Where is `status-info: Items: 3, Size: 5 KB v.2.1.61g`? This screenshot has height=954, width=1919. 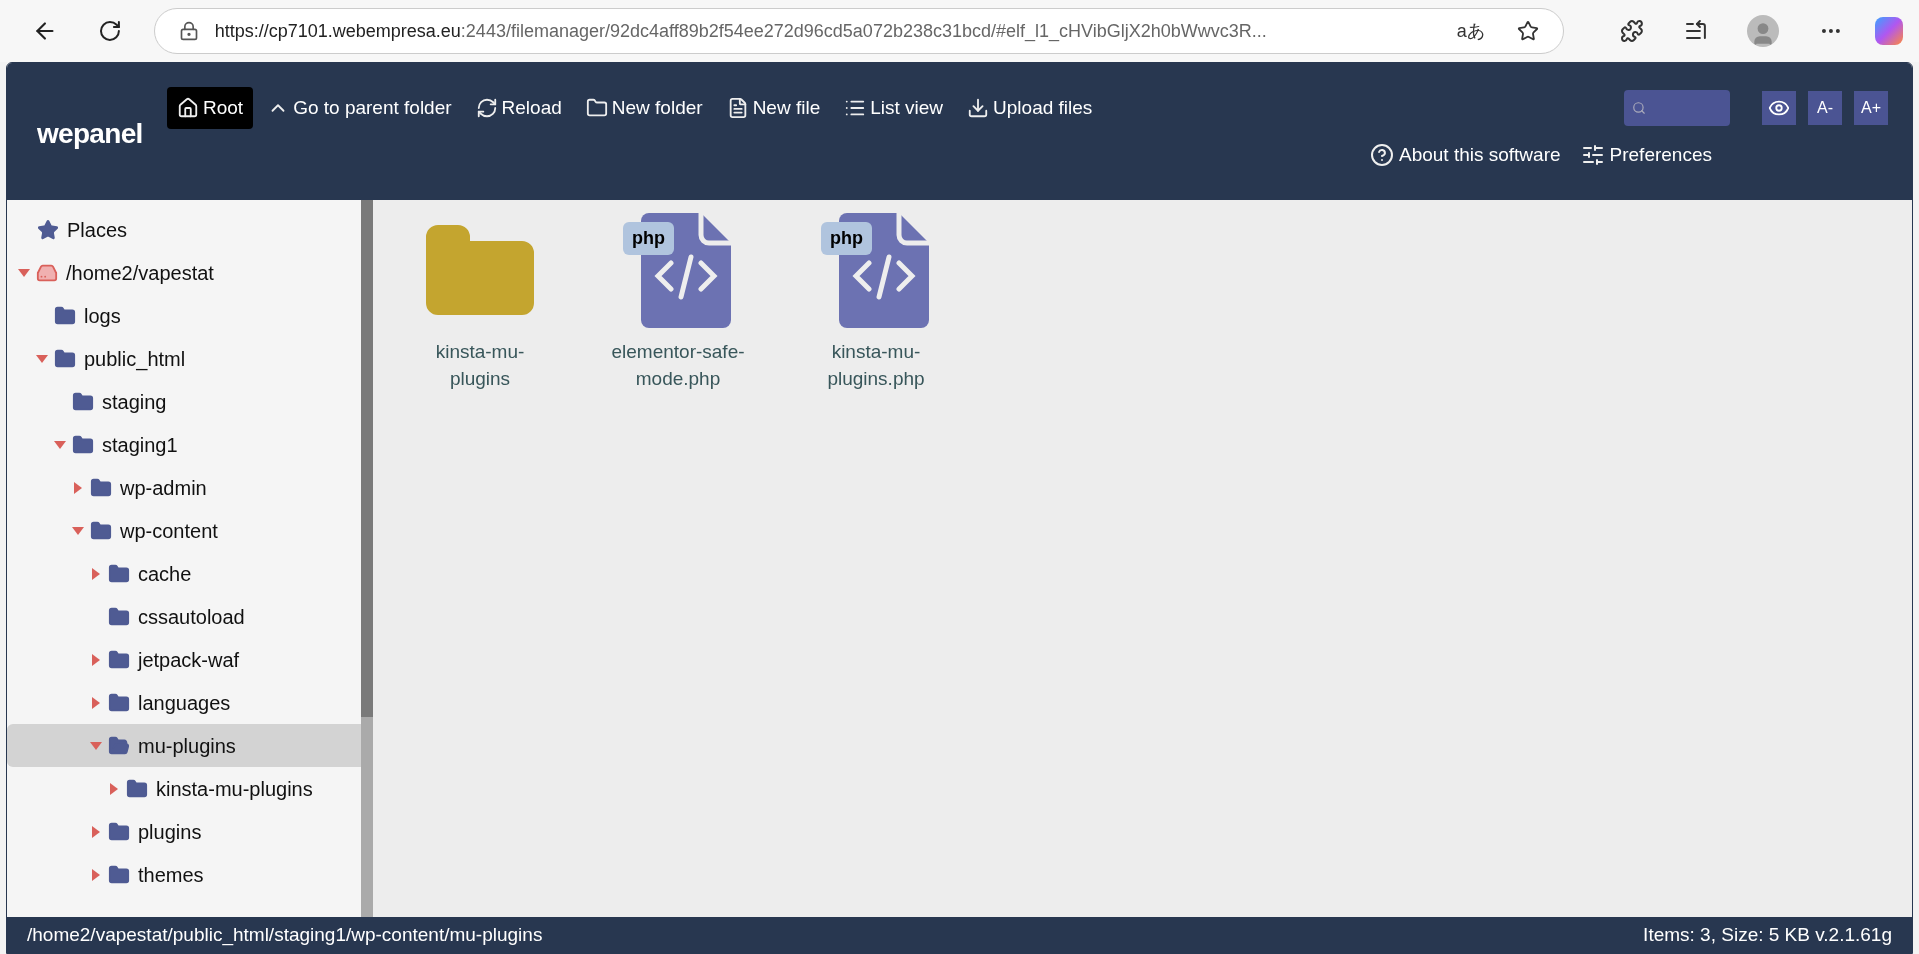 status-info: Items: 3, Size: 5 KB v.2.1.61g is located at coordinates (1767, 934).